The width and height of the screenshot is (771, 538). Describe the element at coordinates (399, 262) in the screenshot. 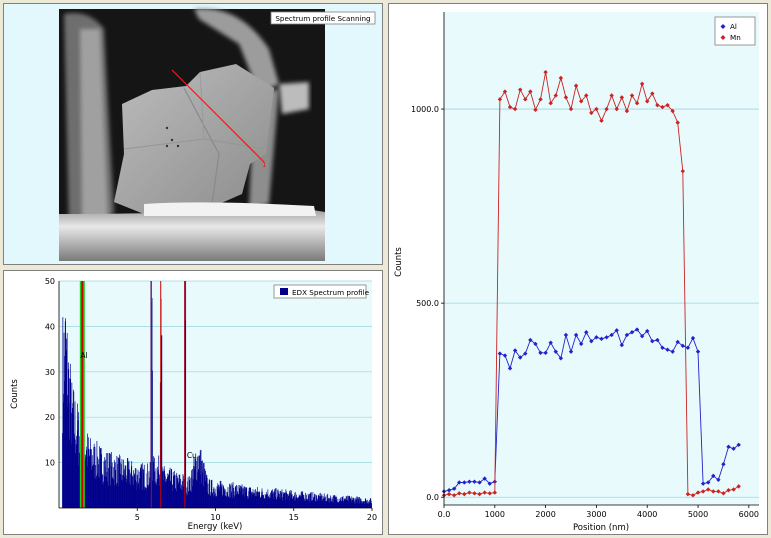

I see `profile-y-axis-label: Counts` at that location.